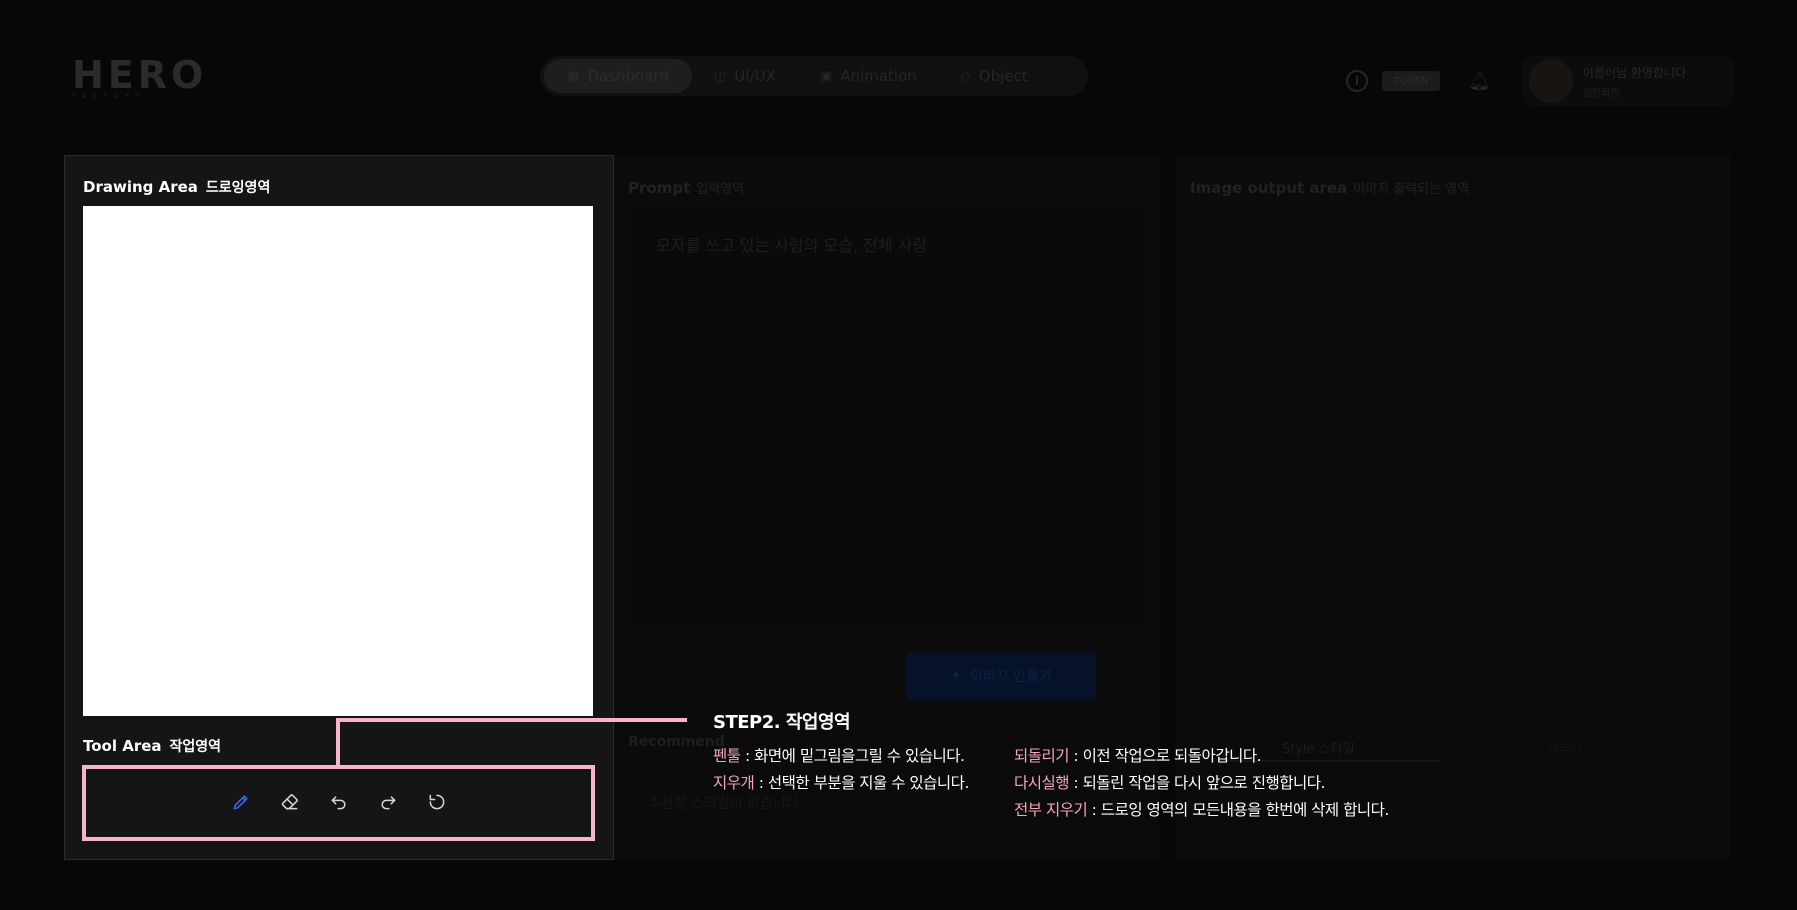 The width and height of the screenshot is (1797, 910). Describe the element at coordinates (238, 188) in the screenshot. I see `drawing-title-sub: 드로잉영역` at that location.